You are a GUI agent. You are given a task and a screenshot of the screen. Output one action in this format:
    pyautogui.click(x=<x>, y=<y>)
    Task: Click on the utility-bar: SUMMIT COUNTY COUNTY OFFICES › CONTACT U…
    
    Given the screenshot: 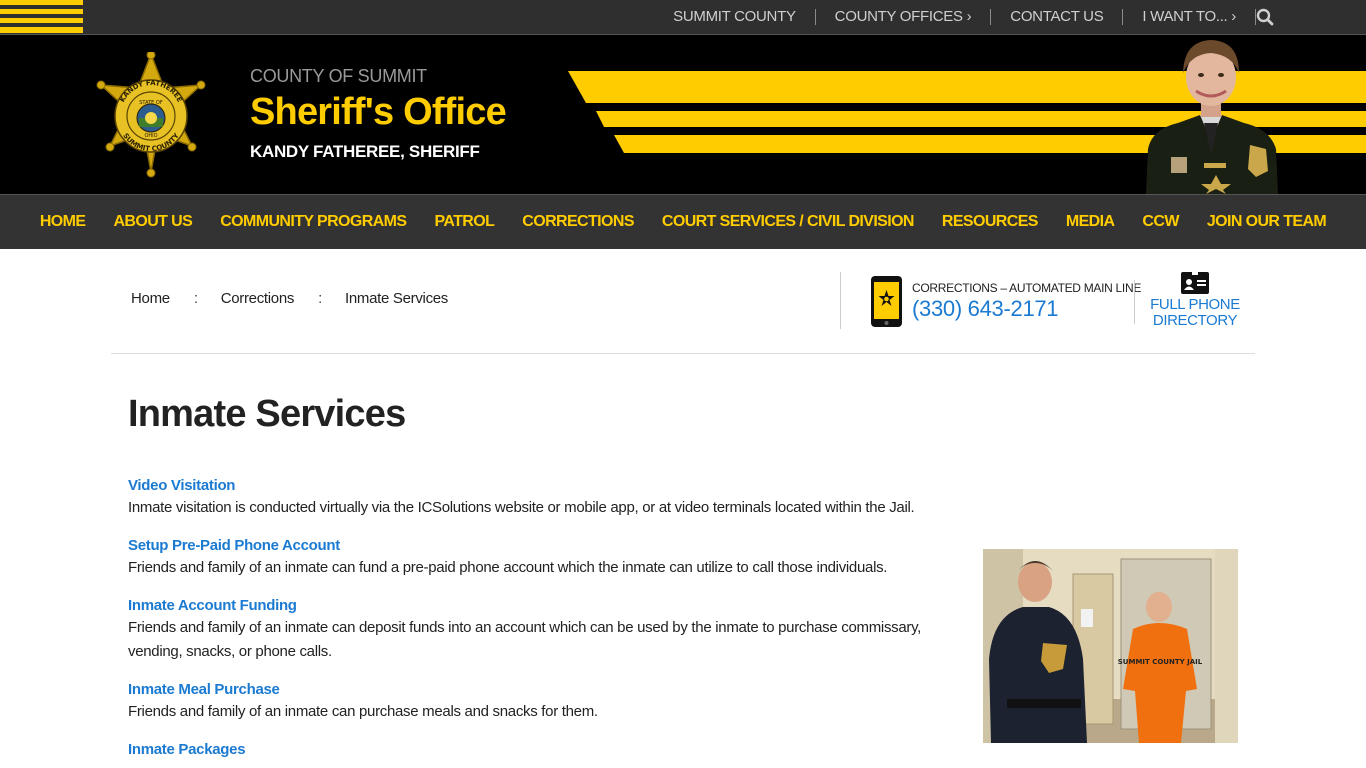 What is the action you would take?
    pyautogui.click(x=683, y=17)
    